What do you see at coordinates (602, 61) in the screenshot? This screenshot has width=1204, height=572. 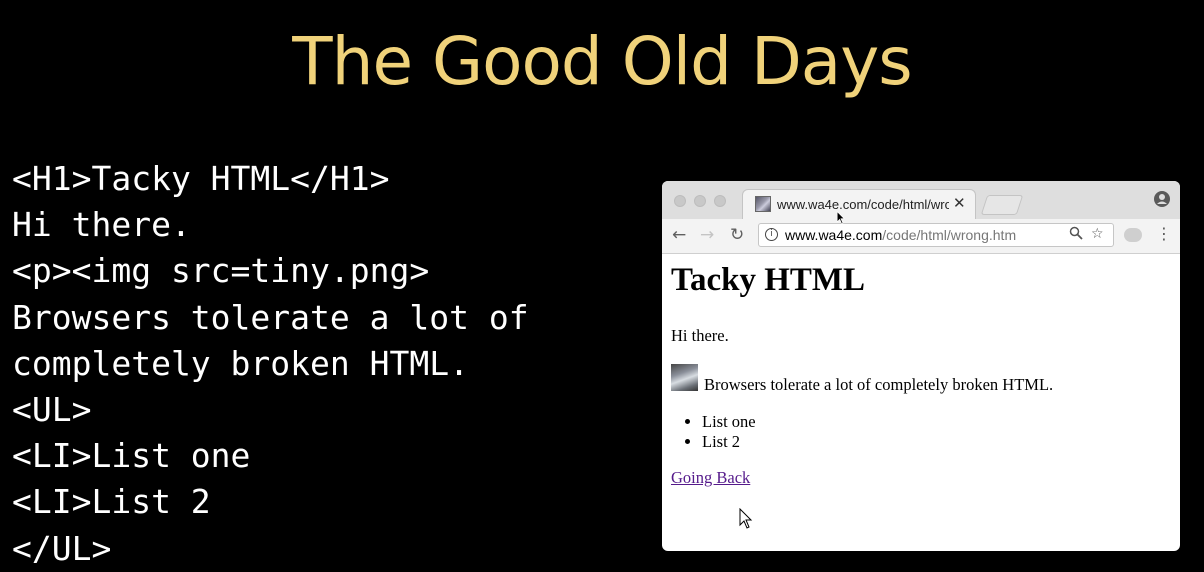 I see `slide-title: The Good Old Days` at bounding box center [602, 61].